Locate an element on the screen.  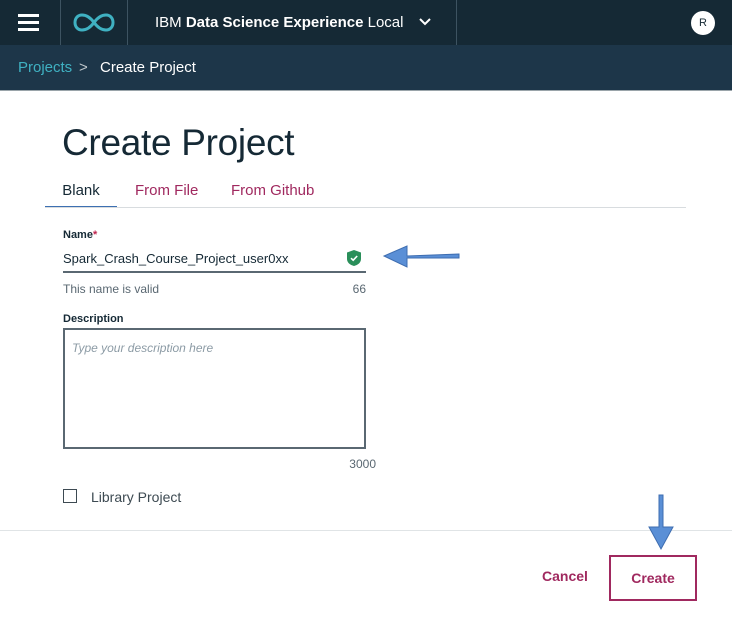
required-mark: * is located at coordinates (95, 235).